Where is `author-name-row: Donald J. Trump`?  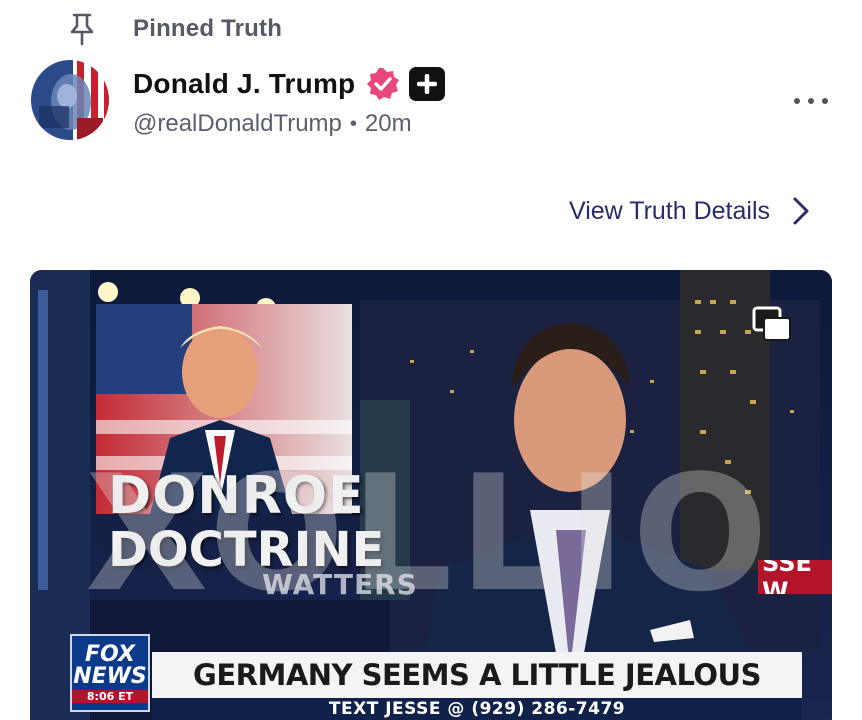 author-name-row: Donald J. Trump is located at coordinates (289, 84).